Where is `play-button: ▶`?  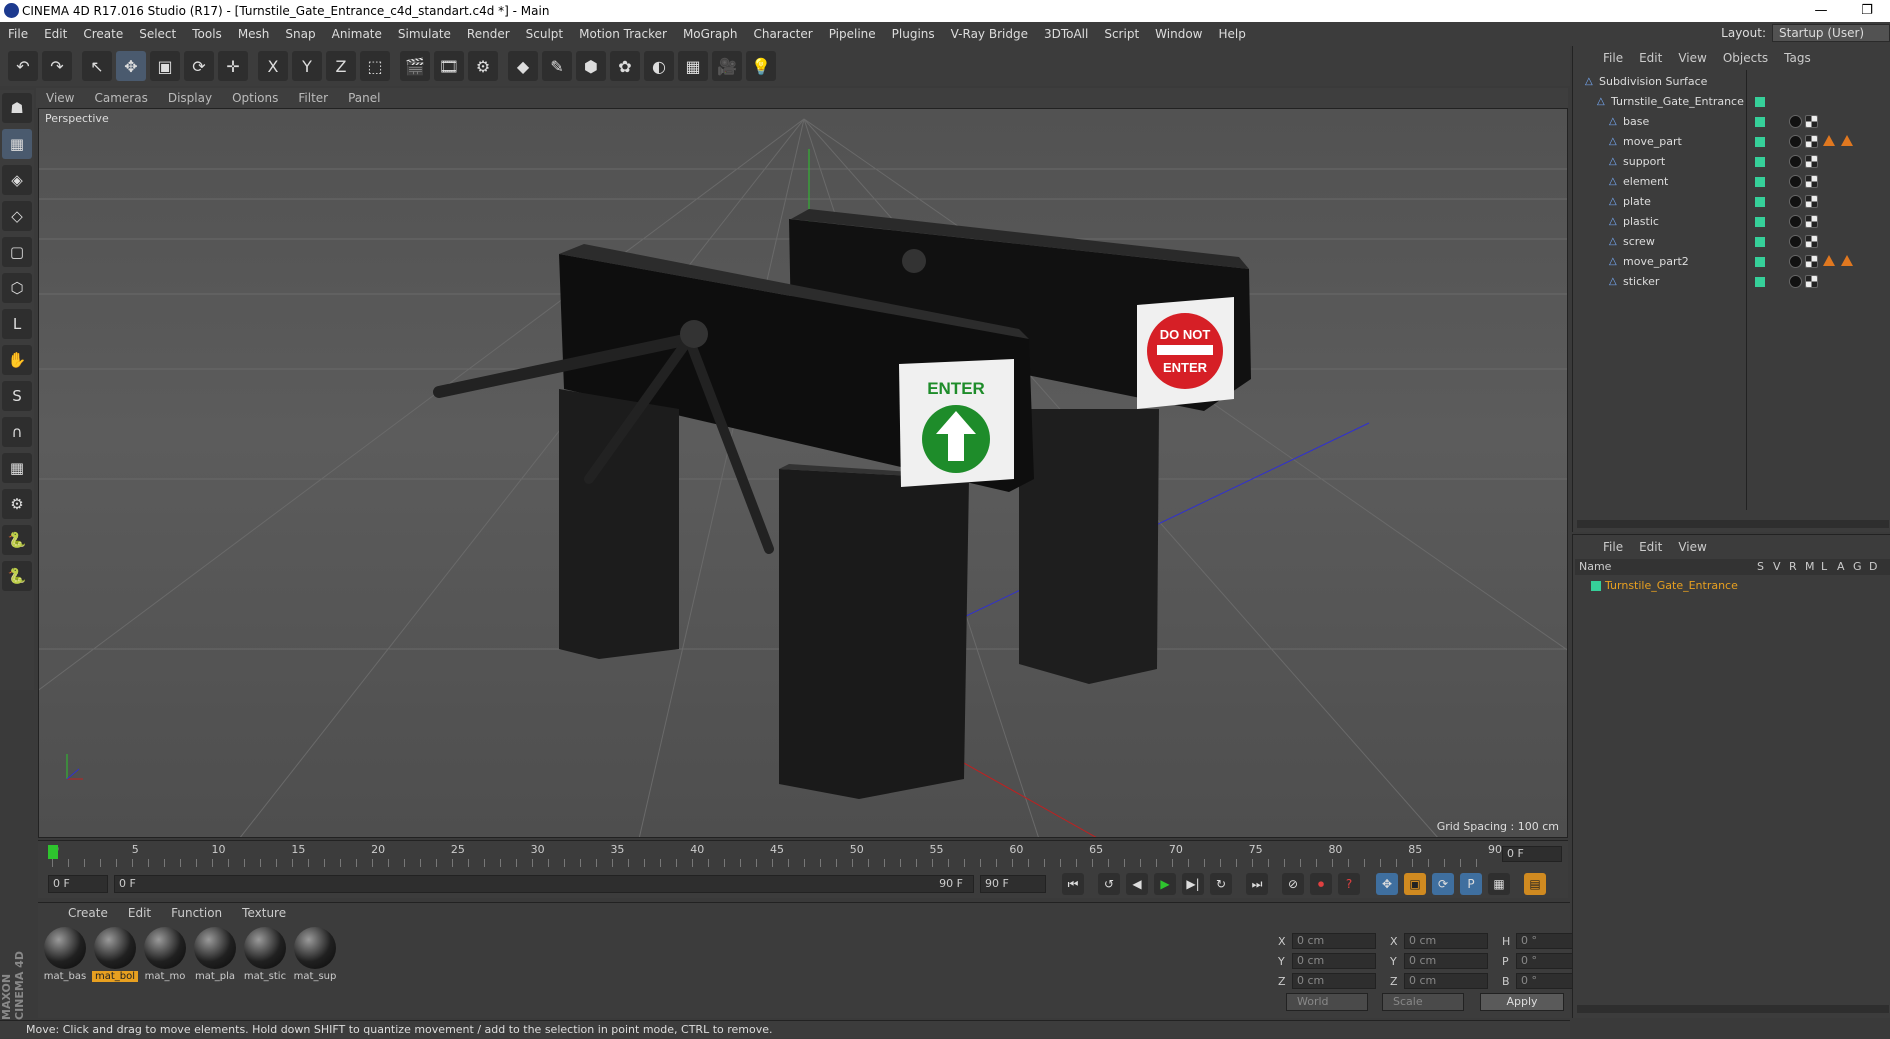
play-button: ▶ is located at coordinates (1165, 884).